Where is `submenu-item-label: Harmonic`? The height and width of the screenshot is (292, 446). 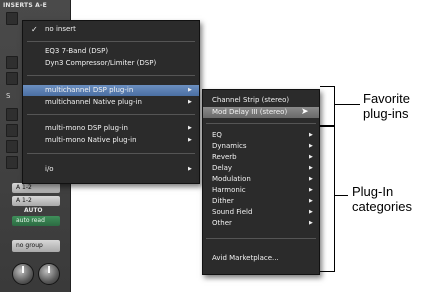 submenu-item-label: Harmonic is located at coordinates (229, 190).